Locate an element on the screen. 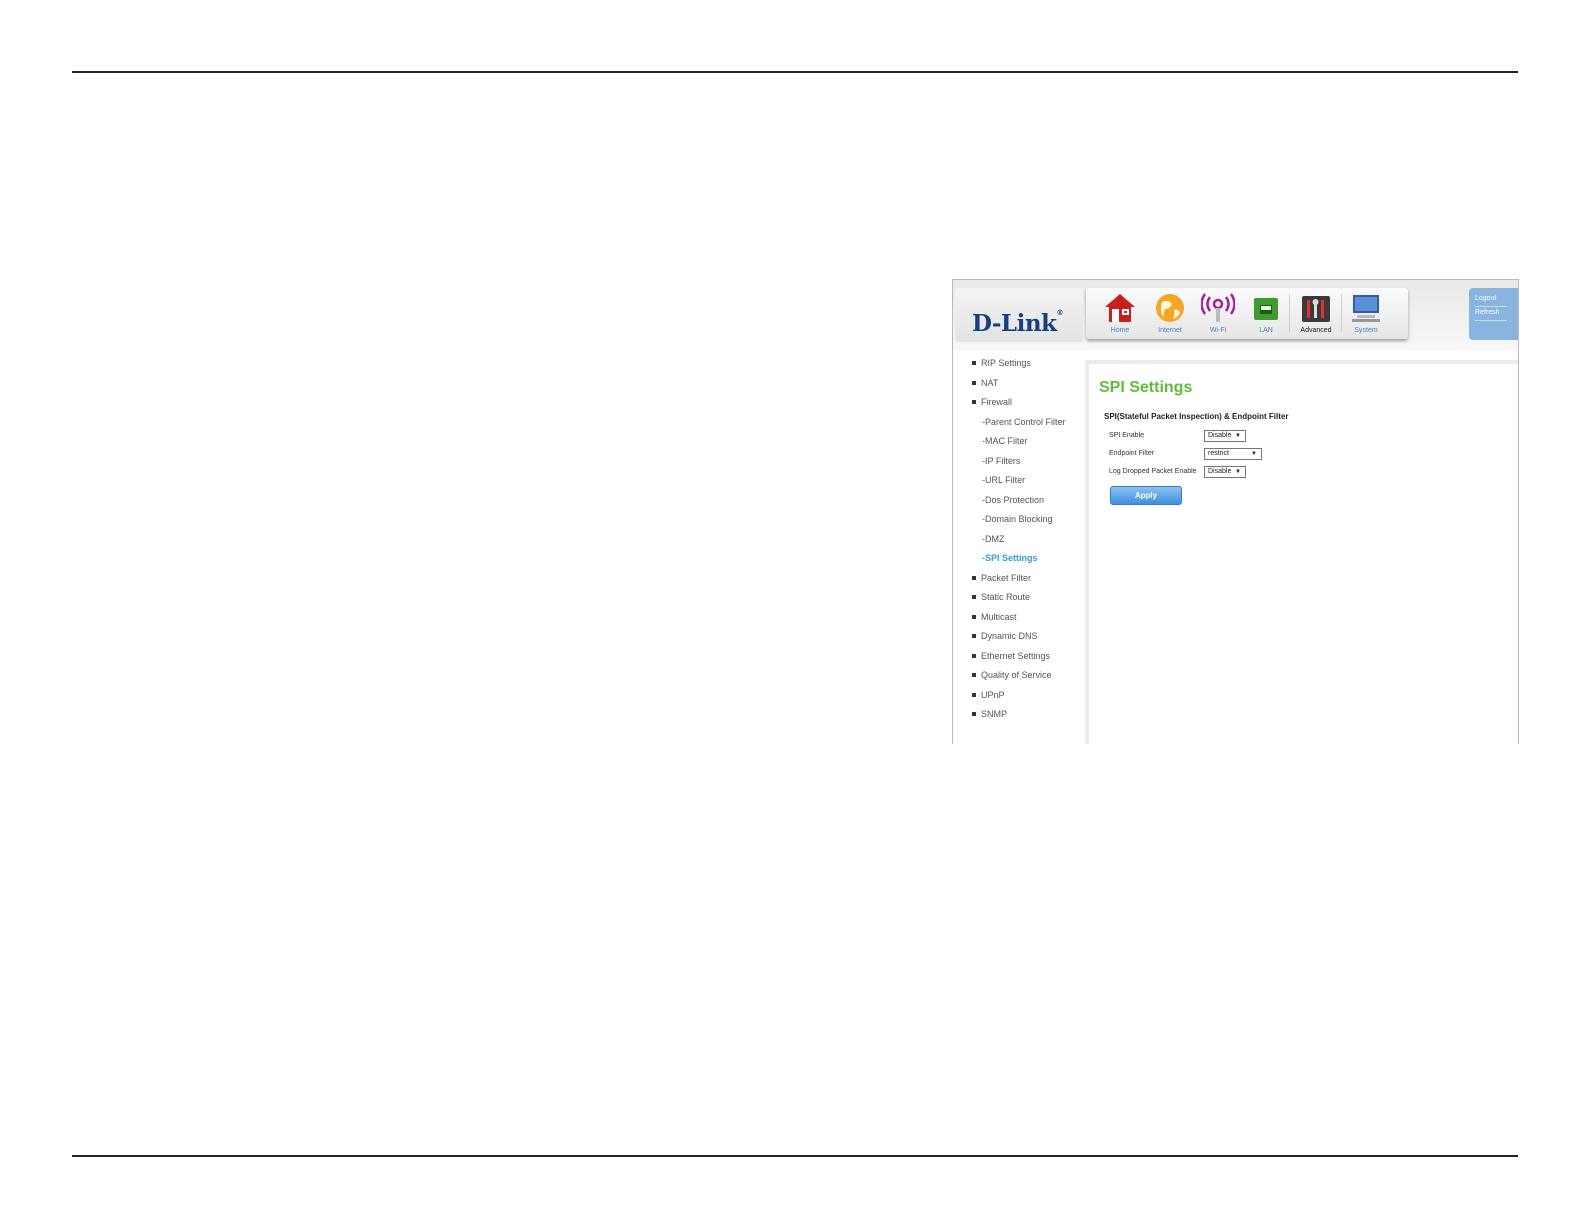 The image size is (1584, 1224). sidebar-item-snmp: SNMP is located at coordinates (989, 714).